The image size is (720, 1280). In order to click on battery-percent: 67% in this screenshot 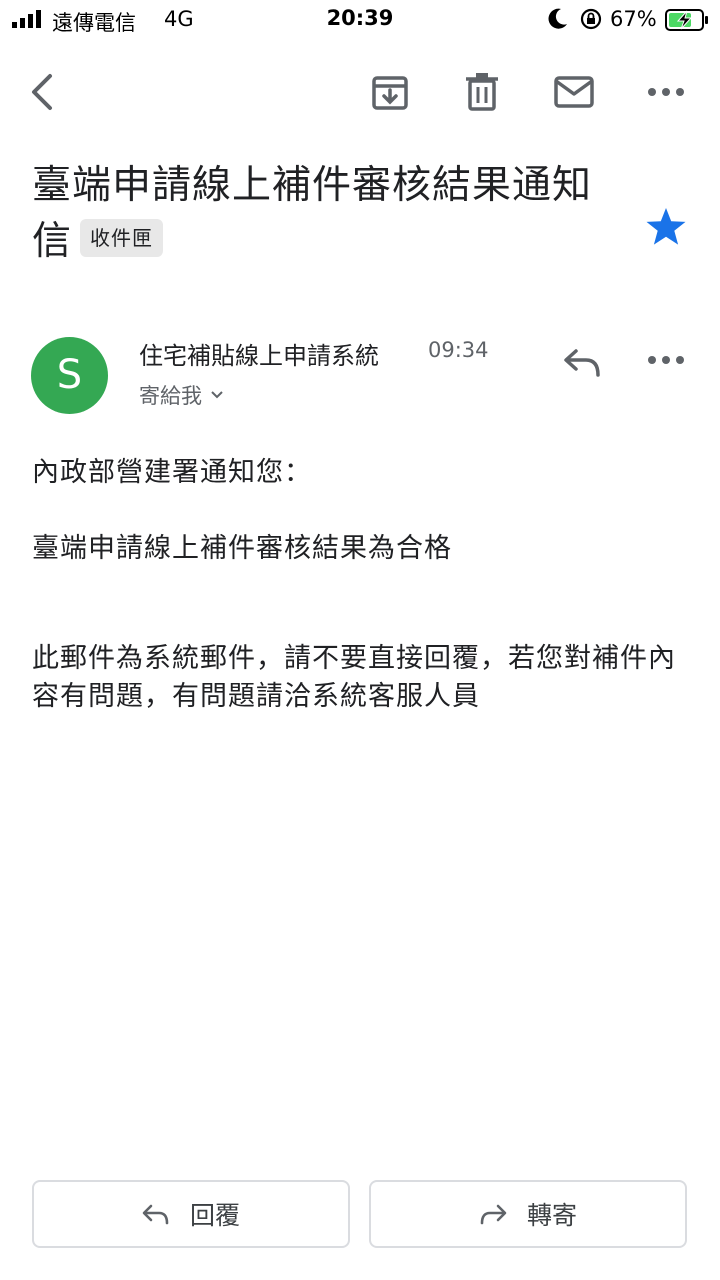, I will do `click(633, 19)`.